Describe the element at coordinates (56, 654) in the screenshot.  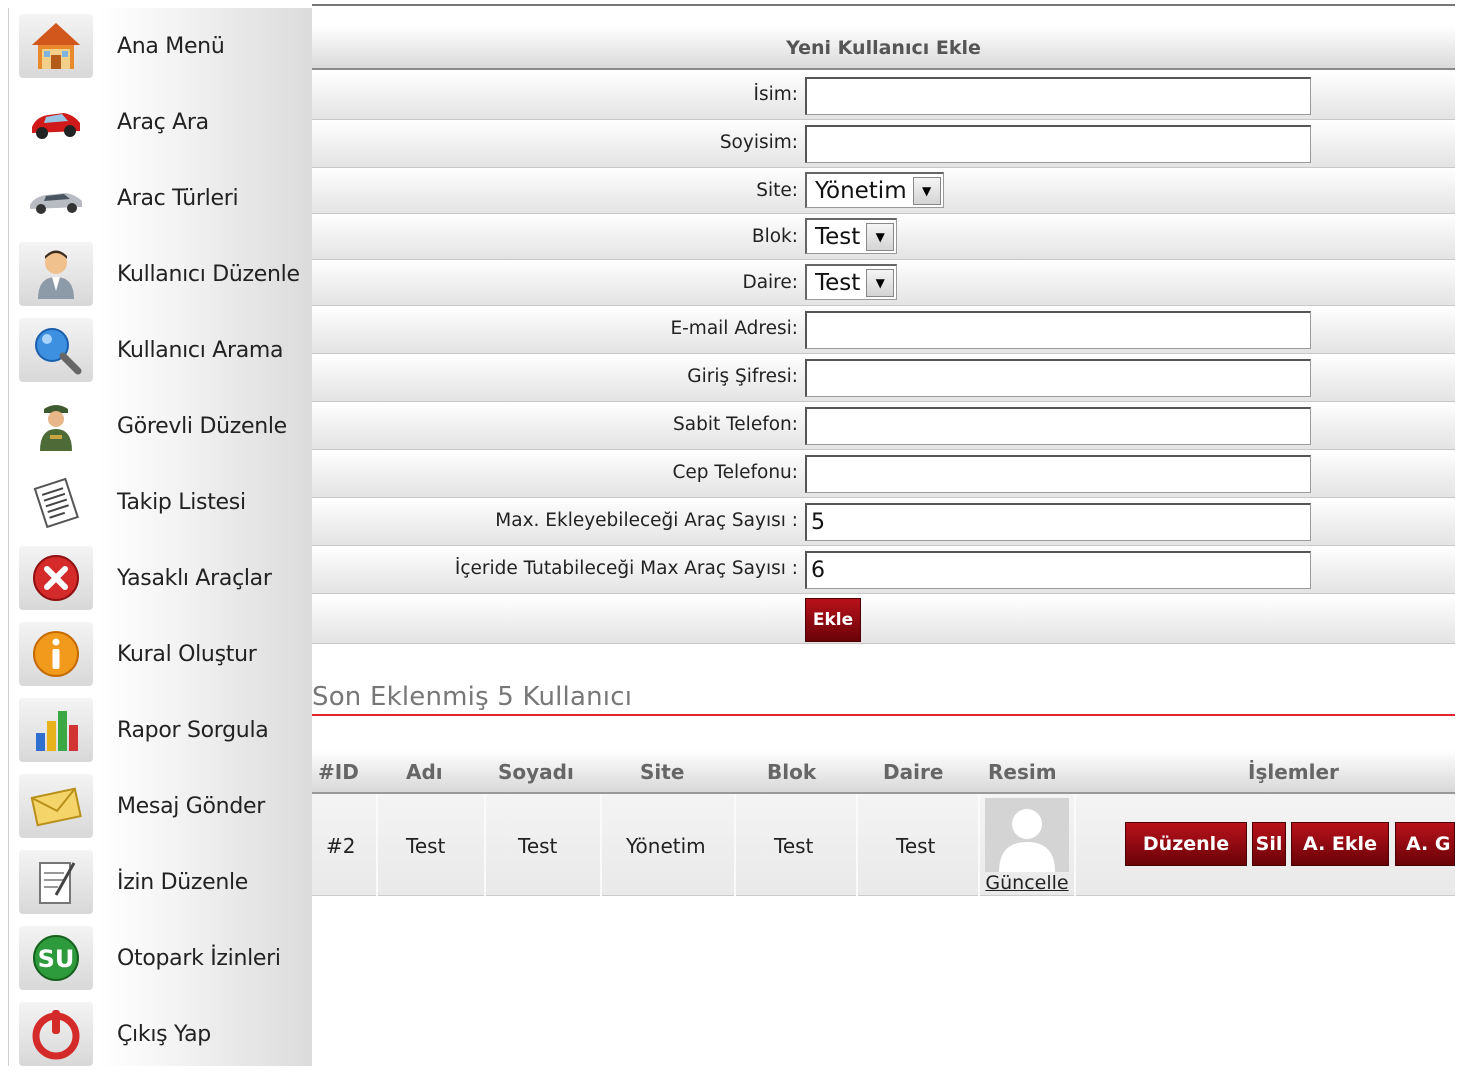
I see `info-icon` at that location.